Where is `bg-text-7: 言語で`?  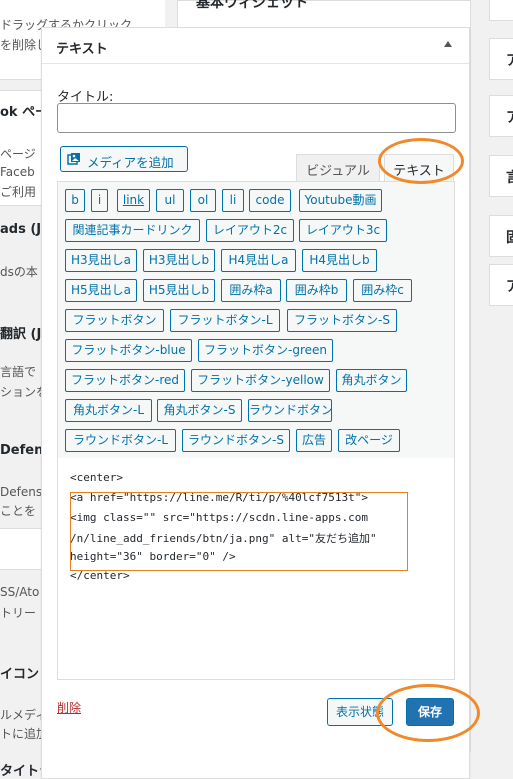
bg-text-7: 言語で is located at coordinates (18, 372).